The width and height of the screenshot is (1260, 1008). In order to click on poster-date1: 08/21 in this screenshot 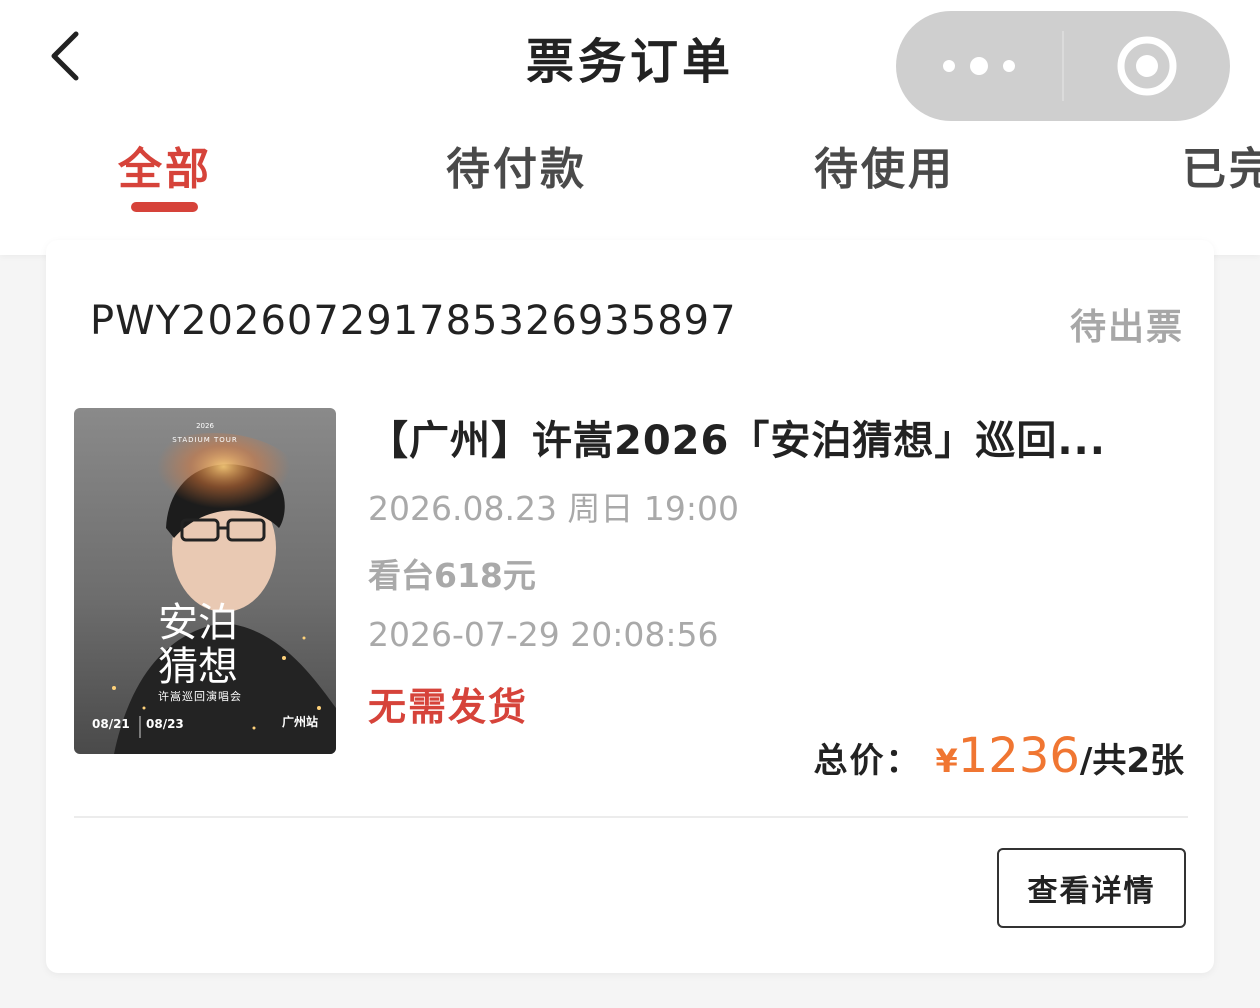, I will do `click(111, 724)`.